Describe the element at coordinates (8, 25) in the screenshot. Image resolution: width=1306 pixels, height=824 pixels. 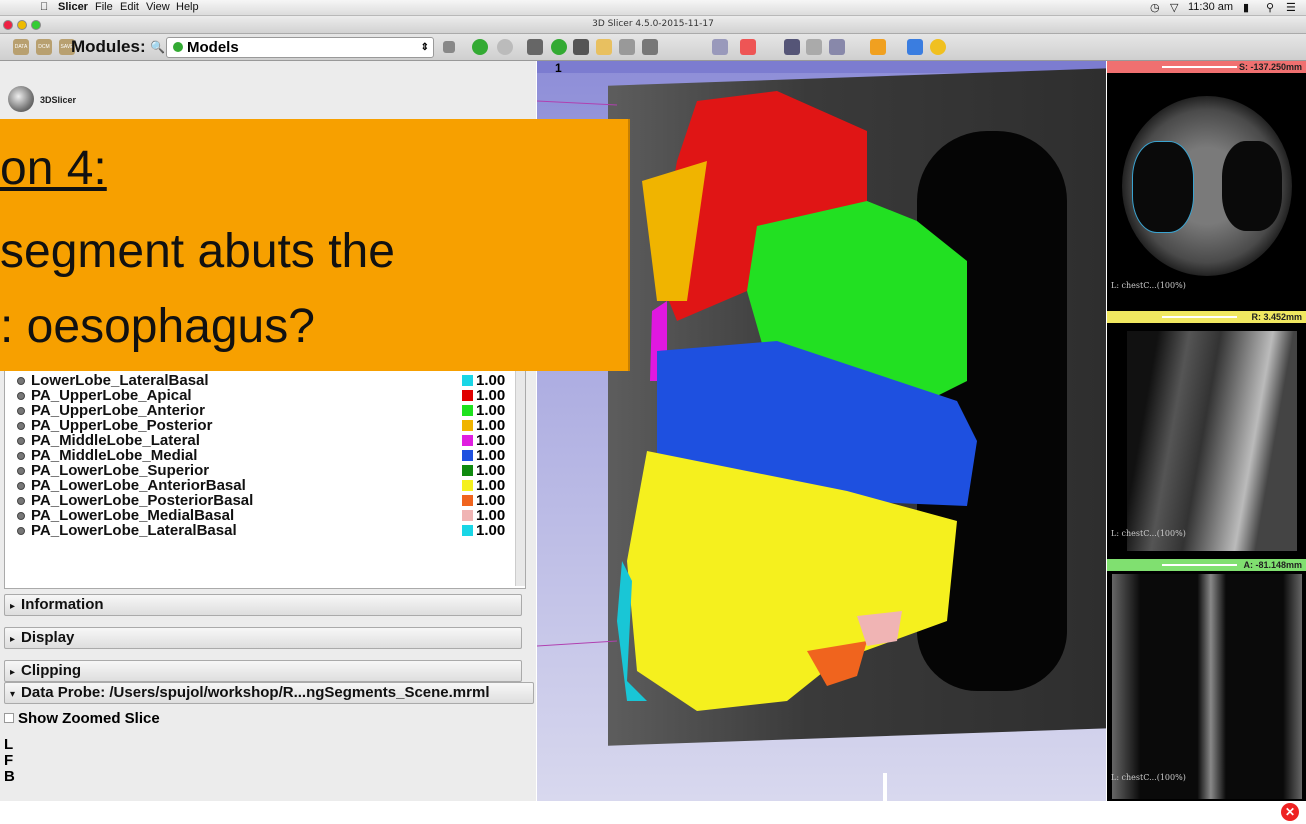
I see `close-window-button` at that location.